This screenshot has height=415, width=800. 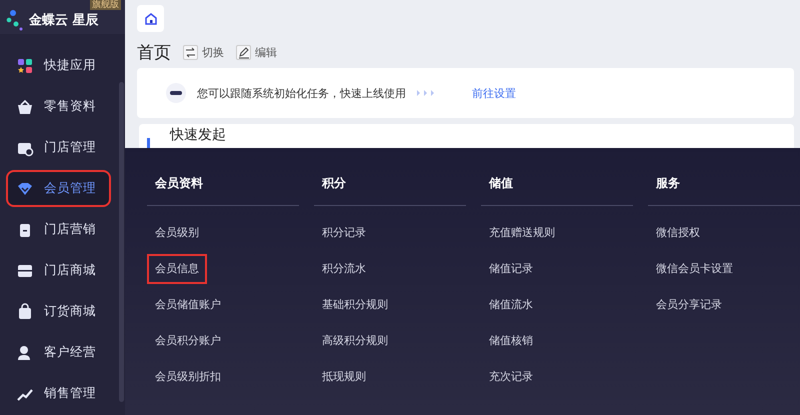 What do you see at coordinates (188, 377) in the screenshot?
I see `menu-link: 会员级别折扣` at bounding box center [188, 377].